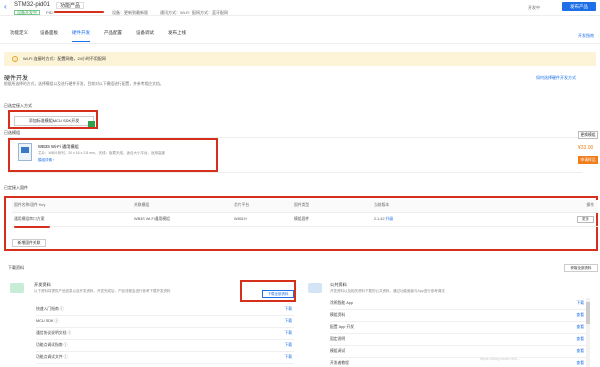  What do you see at coordinates (52, 357) in the screenshot?
I see `item-name: 功能点调试文件 ⓘ` at bounding box center [52, 357].